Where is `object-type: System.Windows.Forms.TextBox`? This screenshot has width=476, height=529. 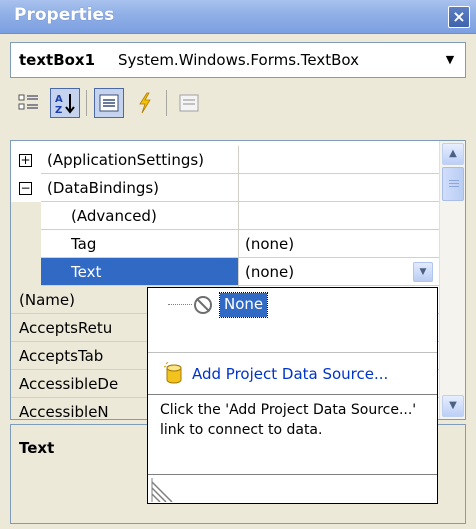
object-type: System.Windows.Forms.TextBox is located at coordinates (239, 60).